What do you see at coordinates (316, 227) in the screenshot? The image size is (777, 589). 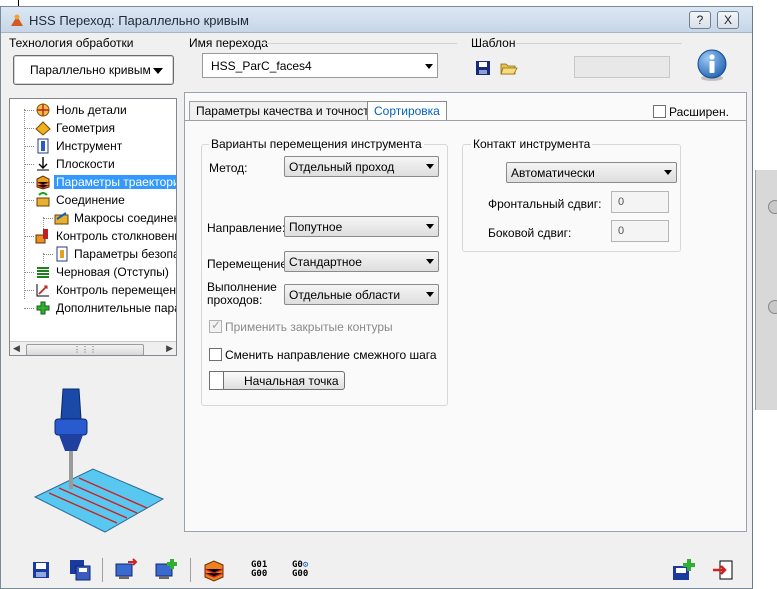 I see `direction-value: Попутное` at bounding box center [316, 227].